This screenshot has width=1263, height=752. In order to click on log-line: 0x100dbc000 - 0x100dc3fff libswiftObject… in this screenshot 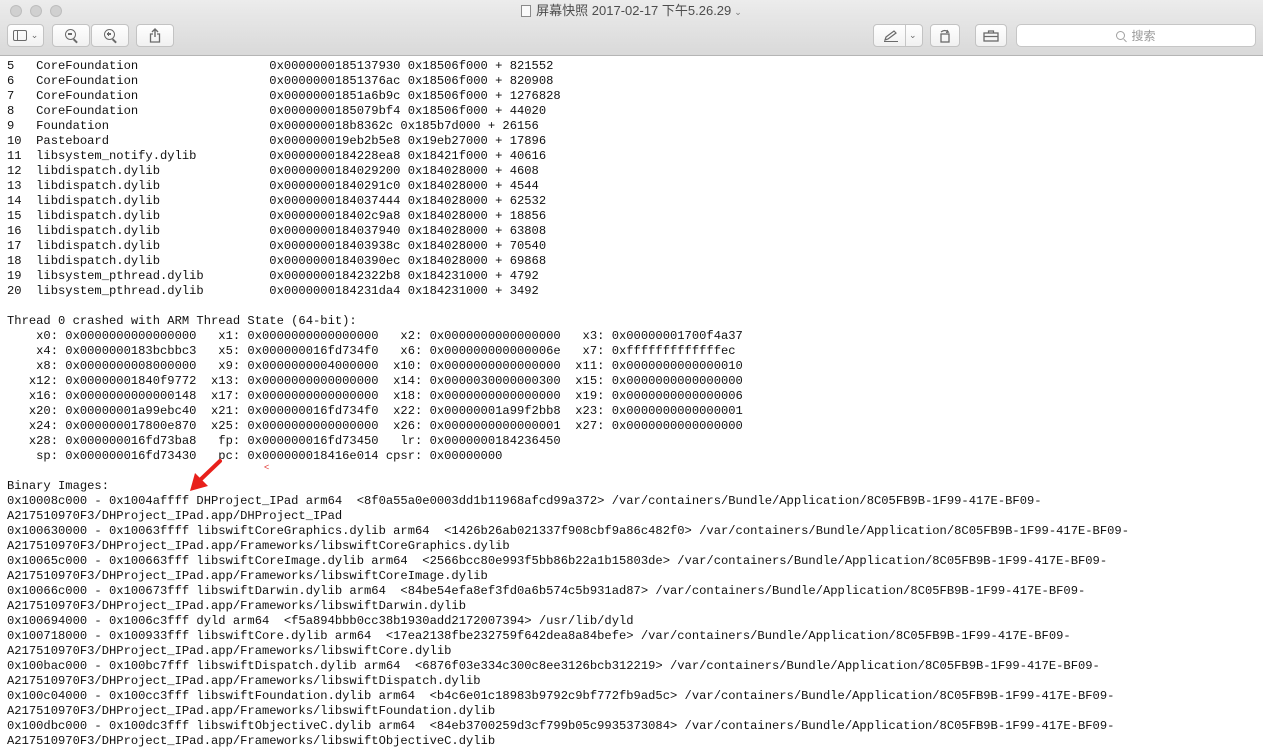, I will do `click(561, 726)`.